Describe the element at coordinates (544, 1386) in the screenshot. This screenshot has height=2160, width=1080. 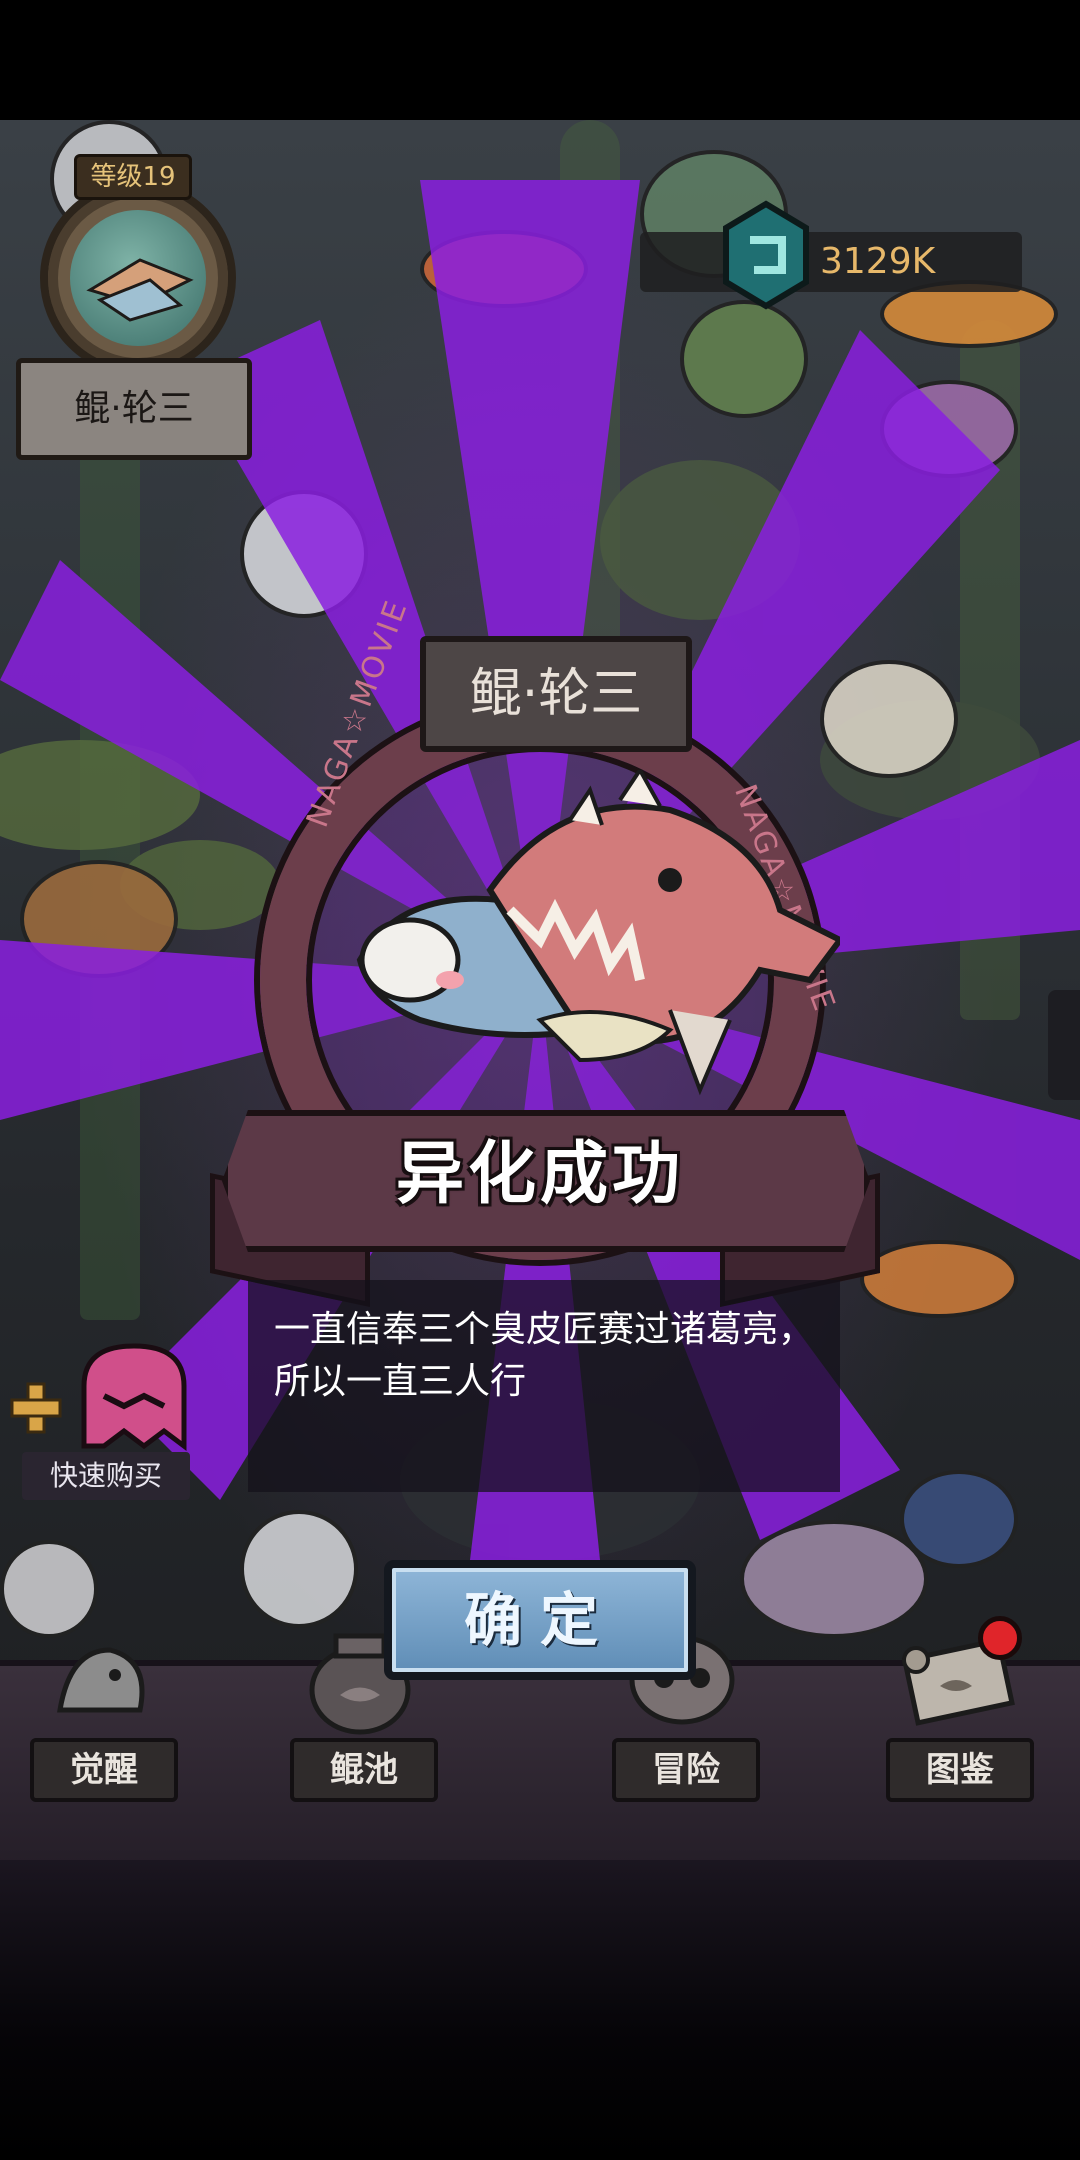
I see `fish-description: 一直信奉三个臭皮匠赛过诸葛亮，所以一直三人行` at that location.